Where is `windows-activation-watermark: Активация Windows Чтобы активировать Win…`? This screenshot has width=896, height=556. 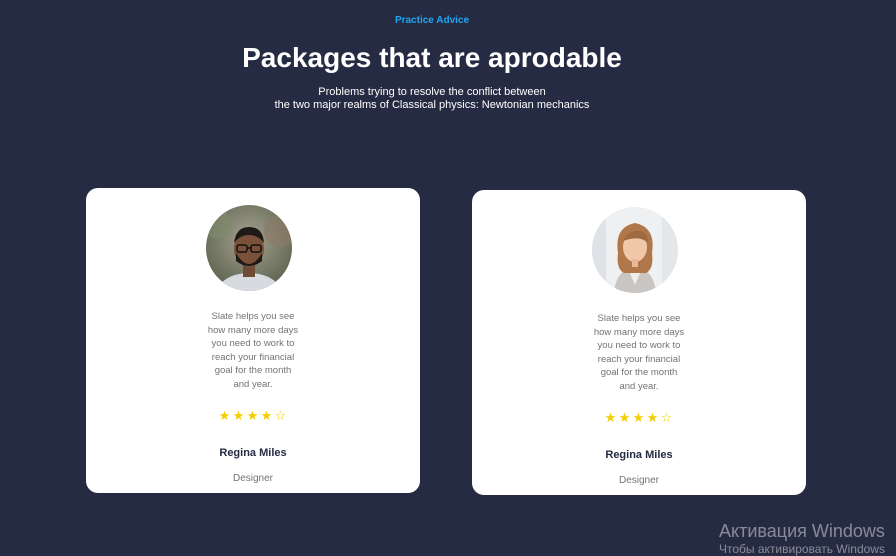
windows-activation-watermark: Активация Windows Чтобы активировать Win… is located at coordinates (807, 538).